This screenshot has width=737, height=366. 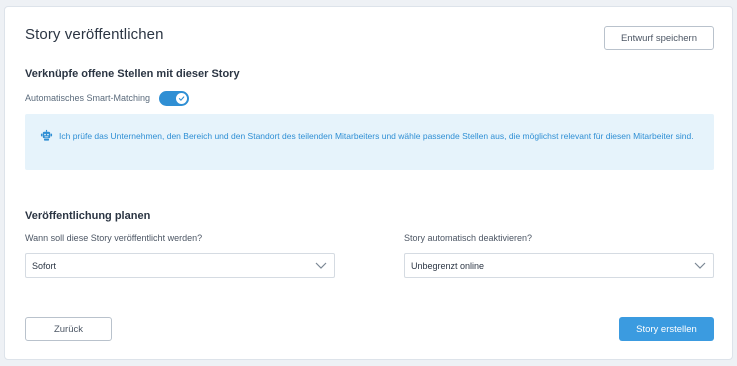 I want to click on smart-matching-row: Automatisches Smart-Matching, so click(x=107, y=98).